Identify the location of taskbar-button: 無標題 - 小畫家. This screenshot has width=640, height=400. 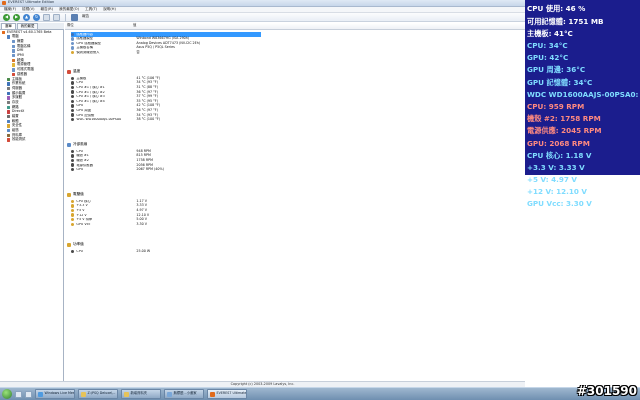
(184, 394).